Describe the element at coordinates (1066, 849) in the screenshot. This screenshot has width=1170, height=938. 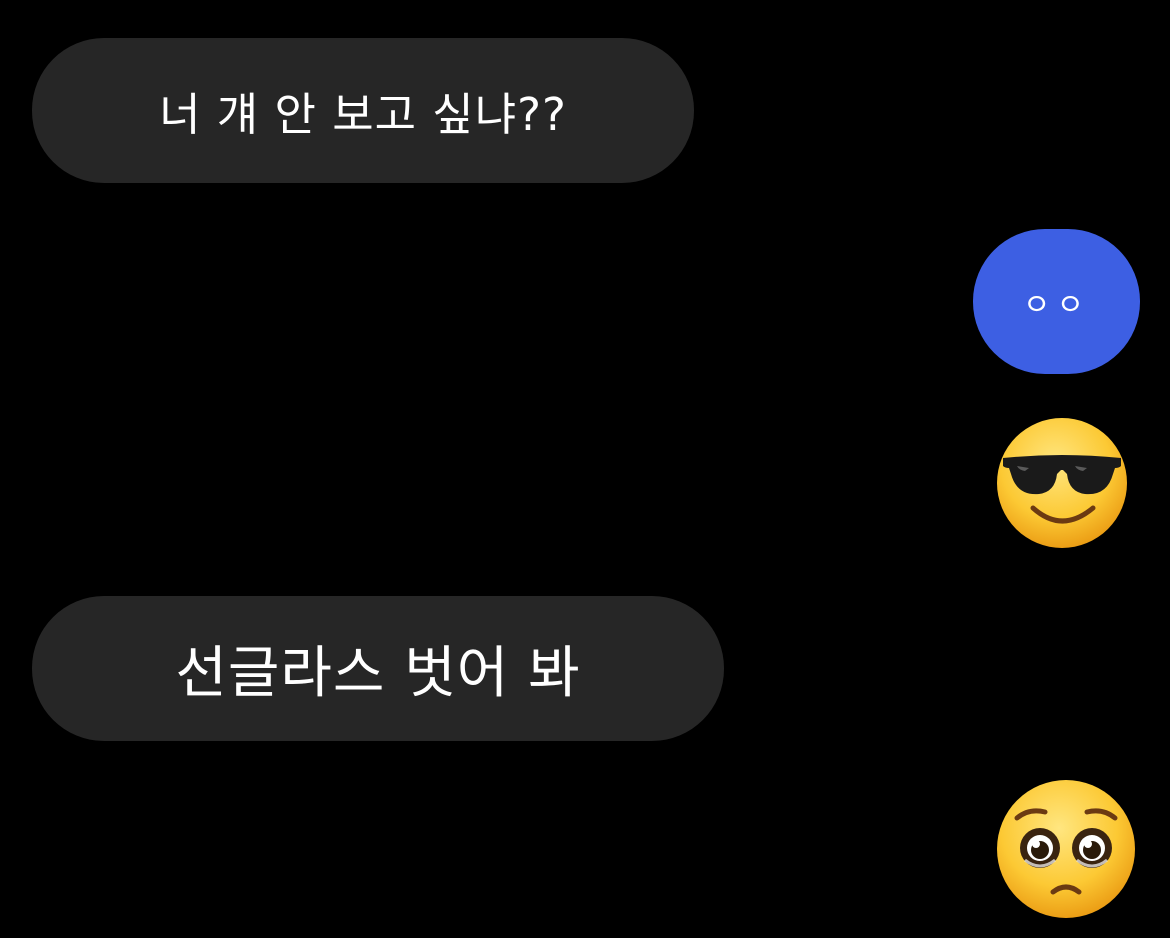
I see `pleading-face-icon` at that location.